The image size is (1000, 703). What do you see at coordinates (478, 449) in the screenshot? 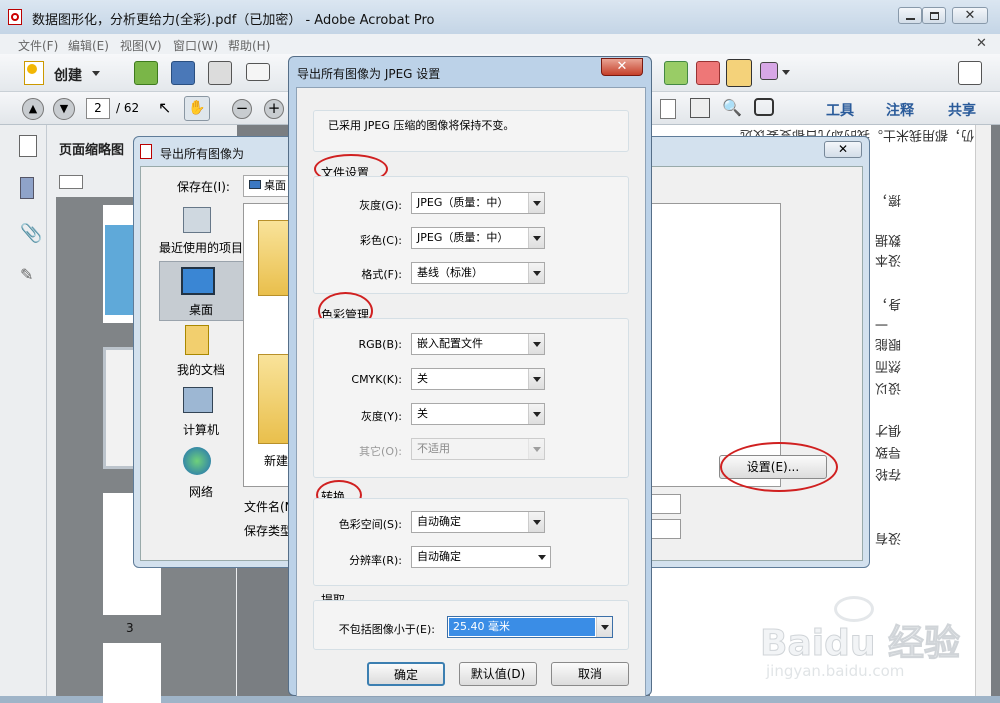
I see `other-select-disabled: 不适用` at bounding box center [478, 449].